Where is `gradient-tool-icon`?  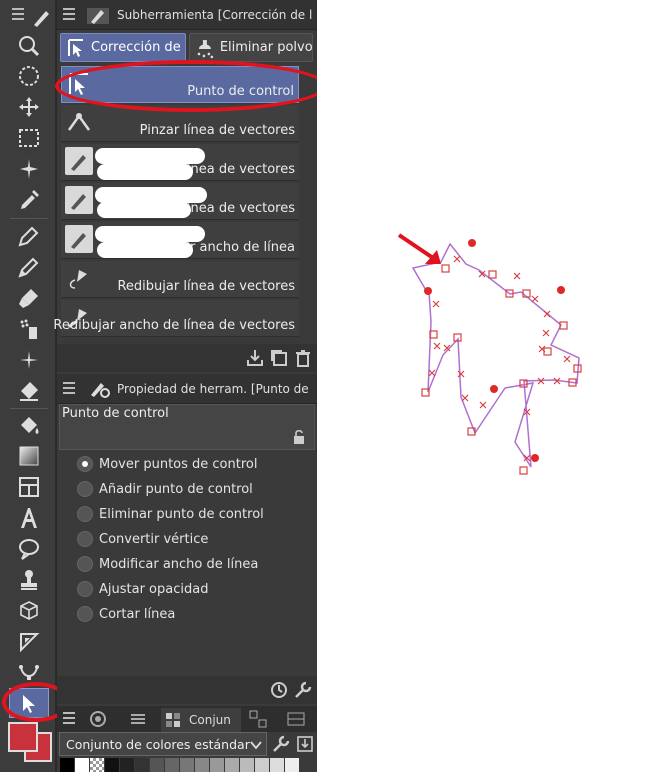
gradient-tool-icon is located at coordinates (29, 456).